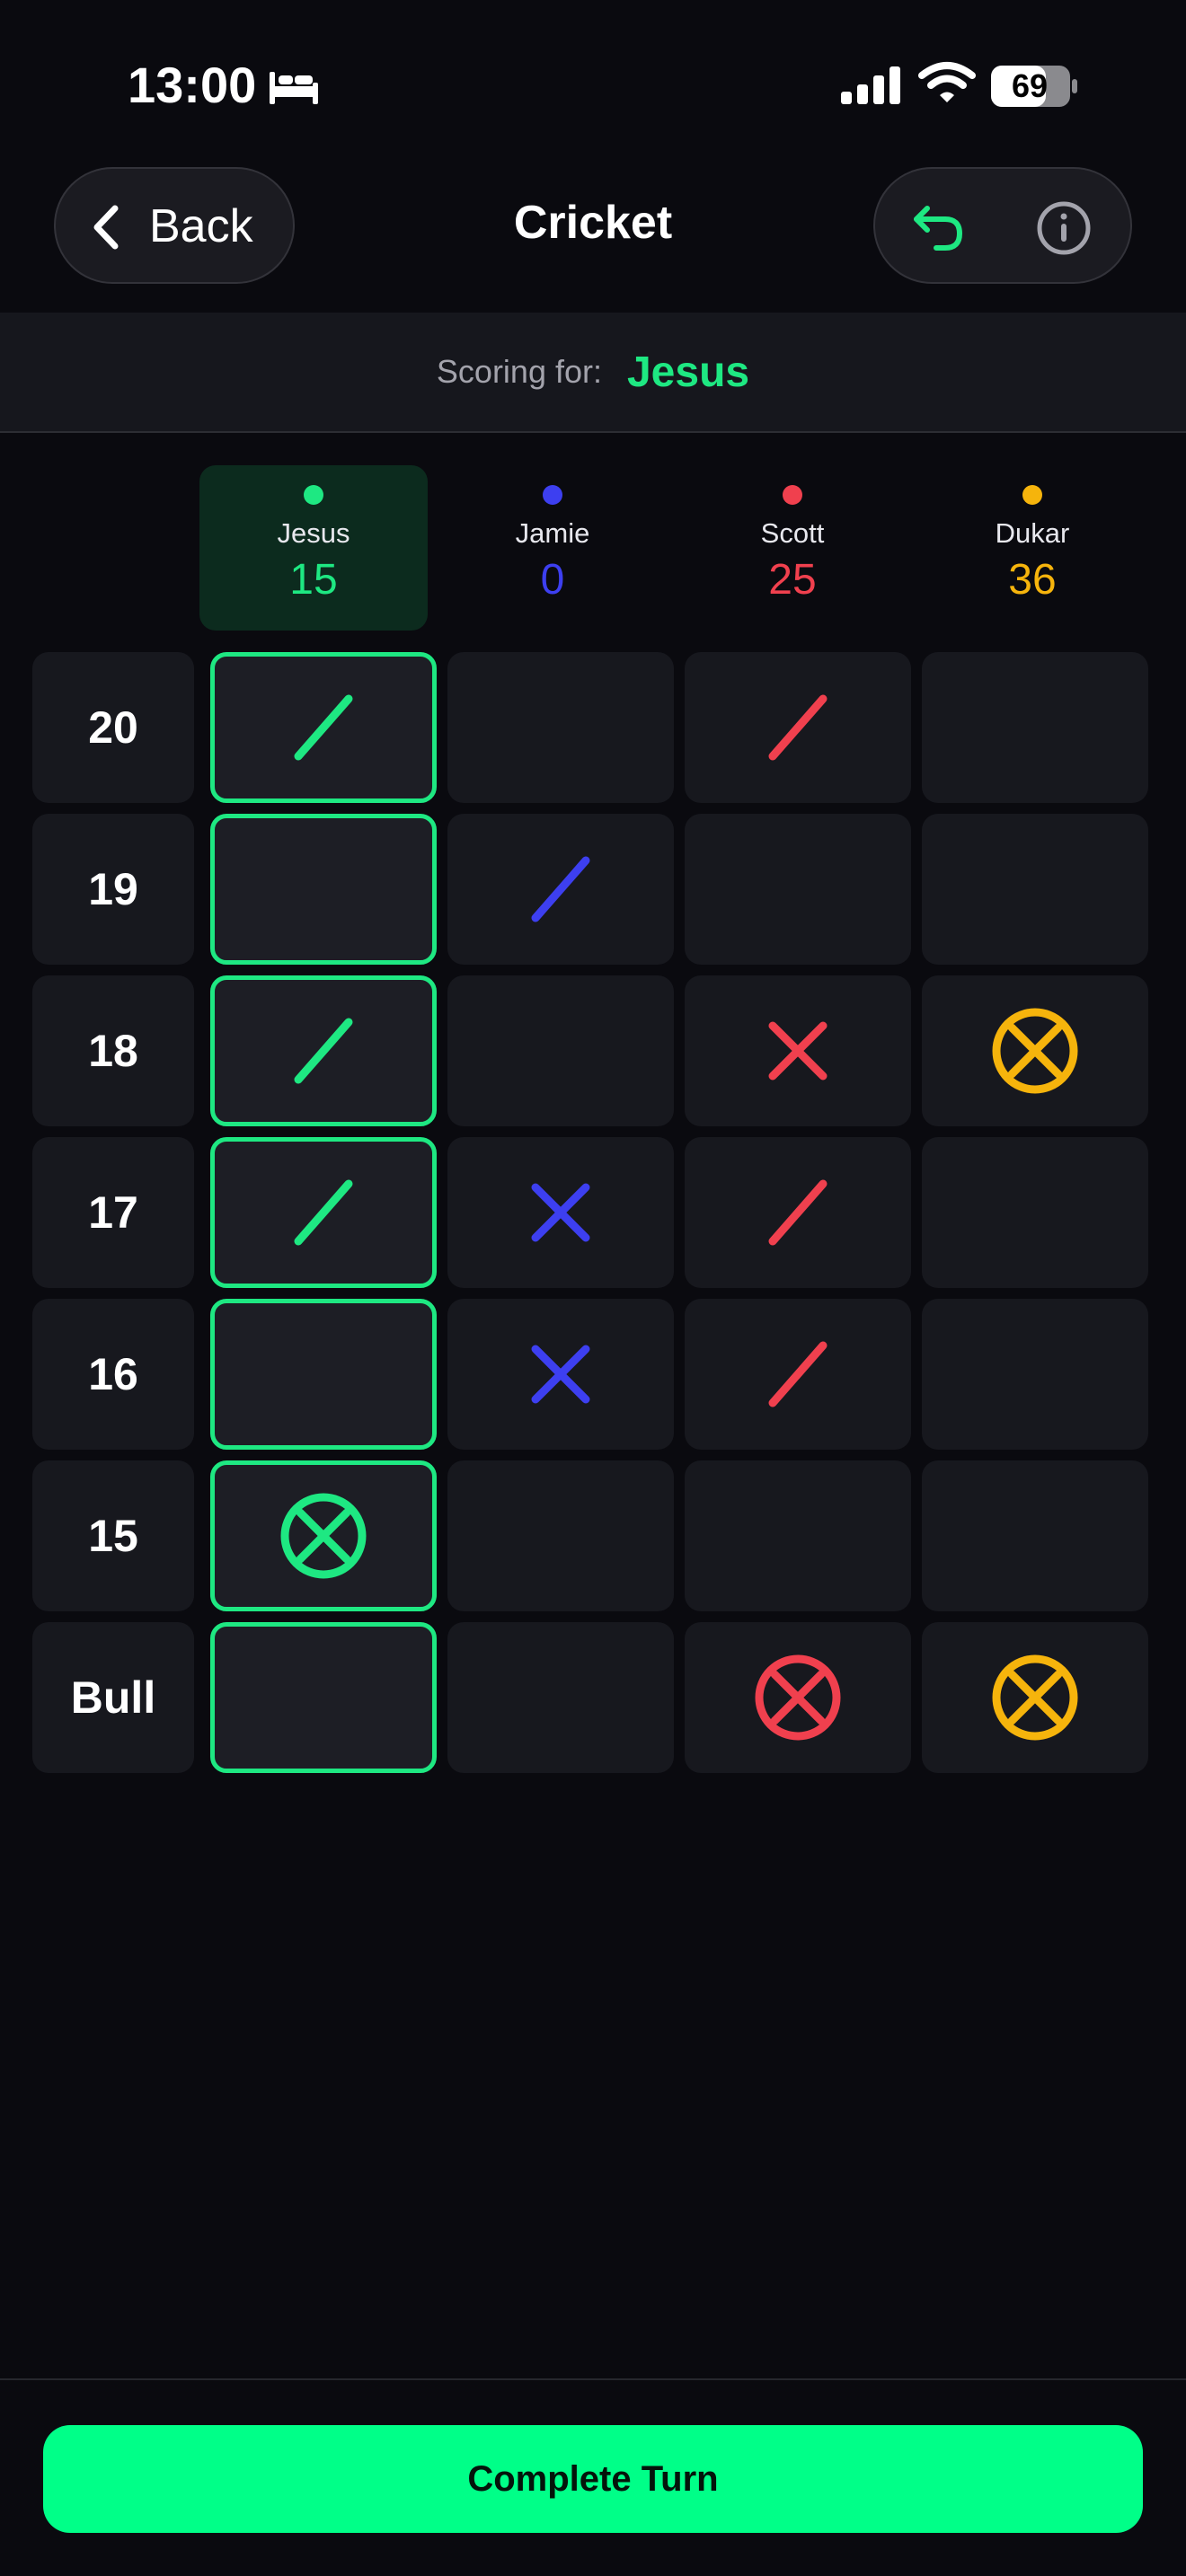 The height and width of the screenshot is (2576, 1186). I want to click on mark-cell-dukar-bull, so click(1035, 1697).